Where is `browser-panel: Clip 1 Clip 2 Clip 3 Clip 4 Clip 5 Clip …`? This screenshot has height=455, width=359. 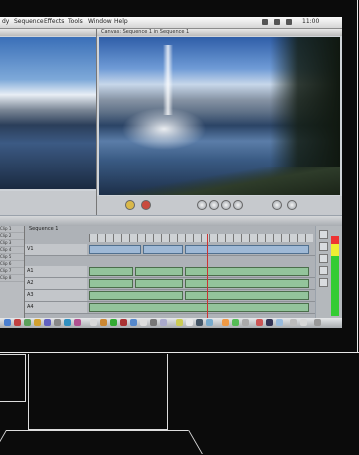 browser-panel: Clip 1 Clip 2 Clip 3 Clip 4 Clip 5 Clip … is located at coordinates (12, 272).